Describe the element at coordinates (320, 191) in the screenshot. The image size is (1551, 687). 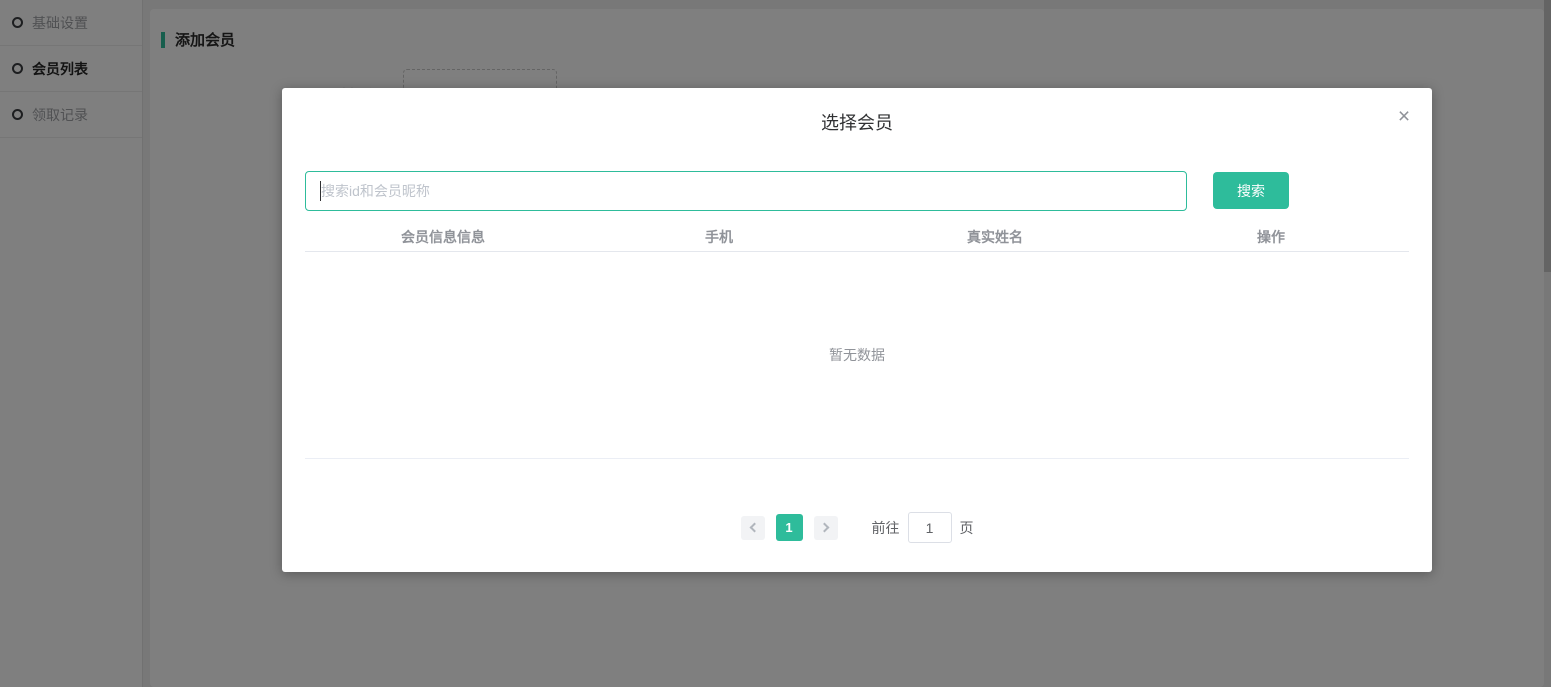
I see `text-caret` at that location.